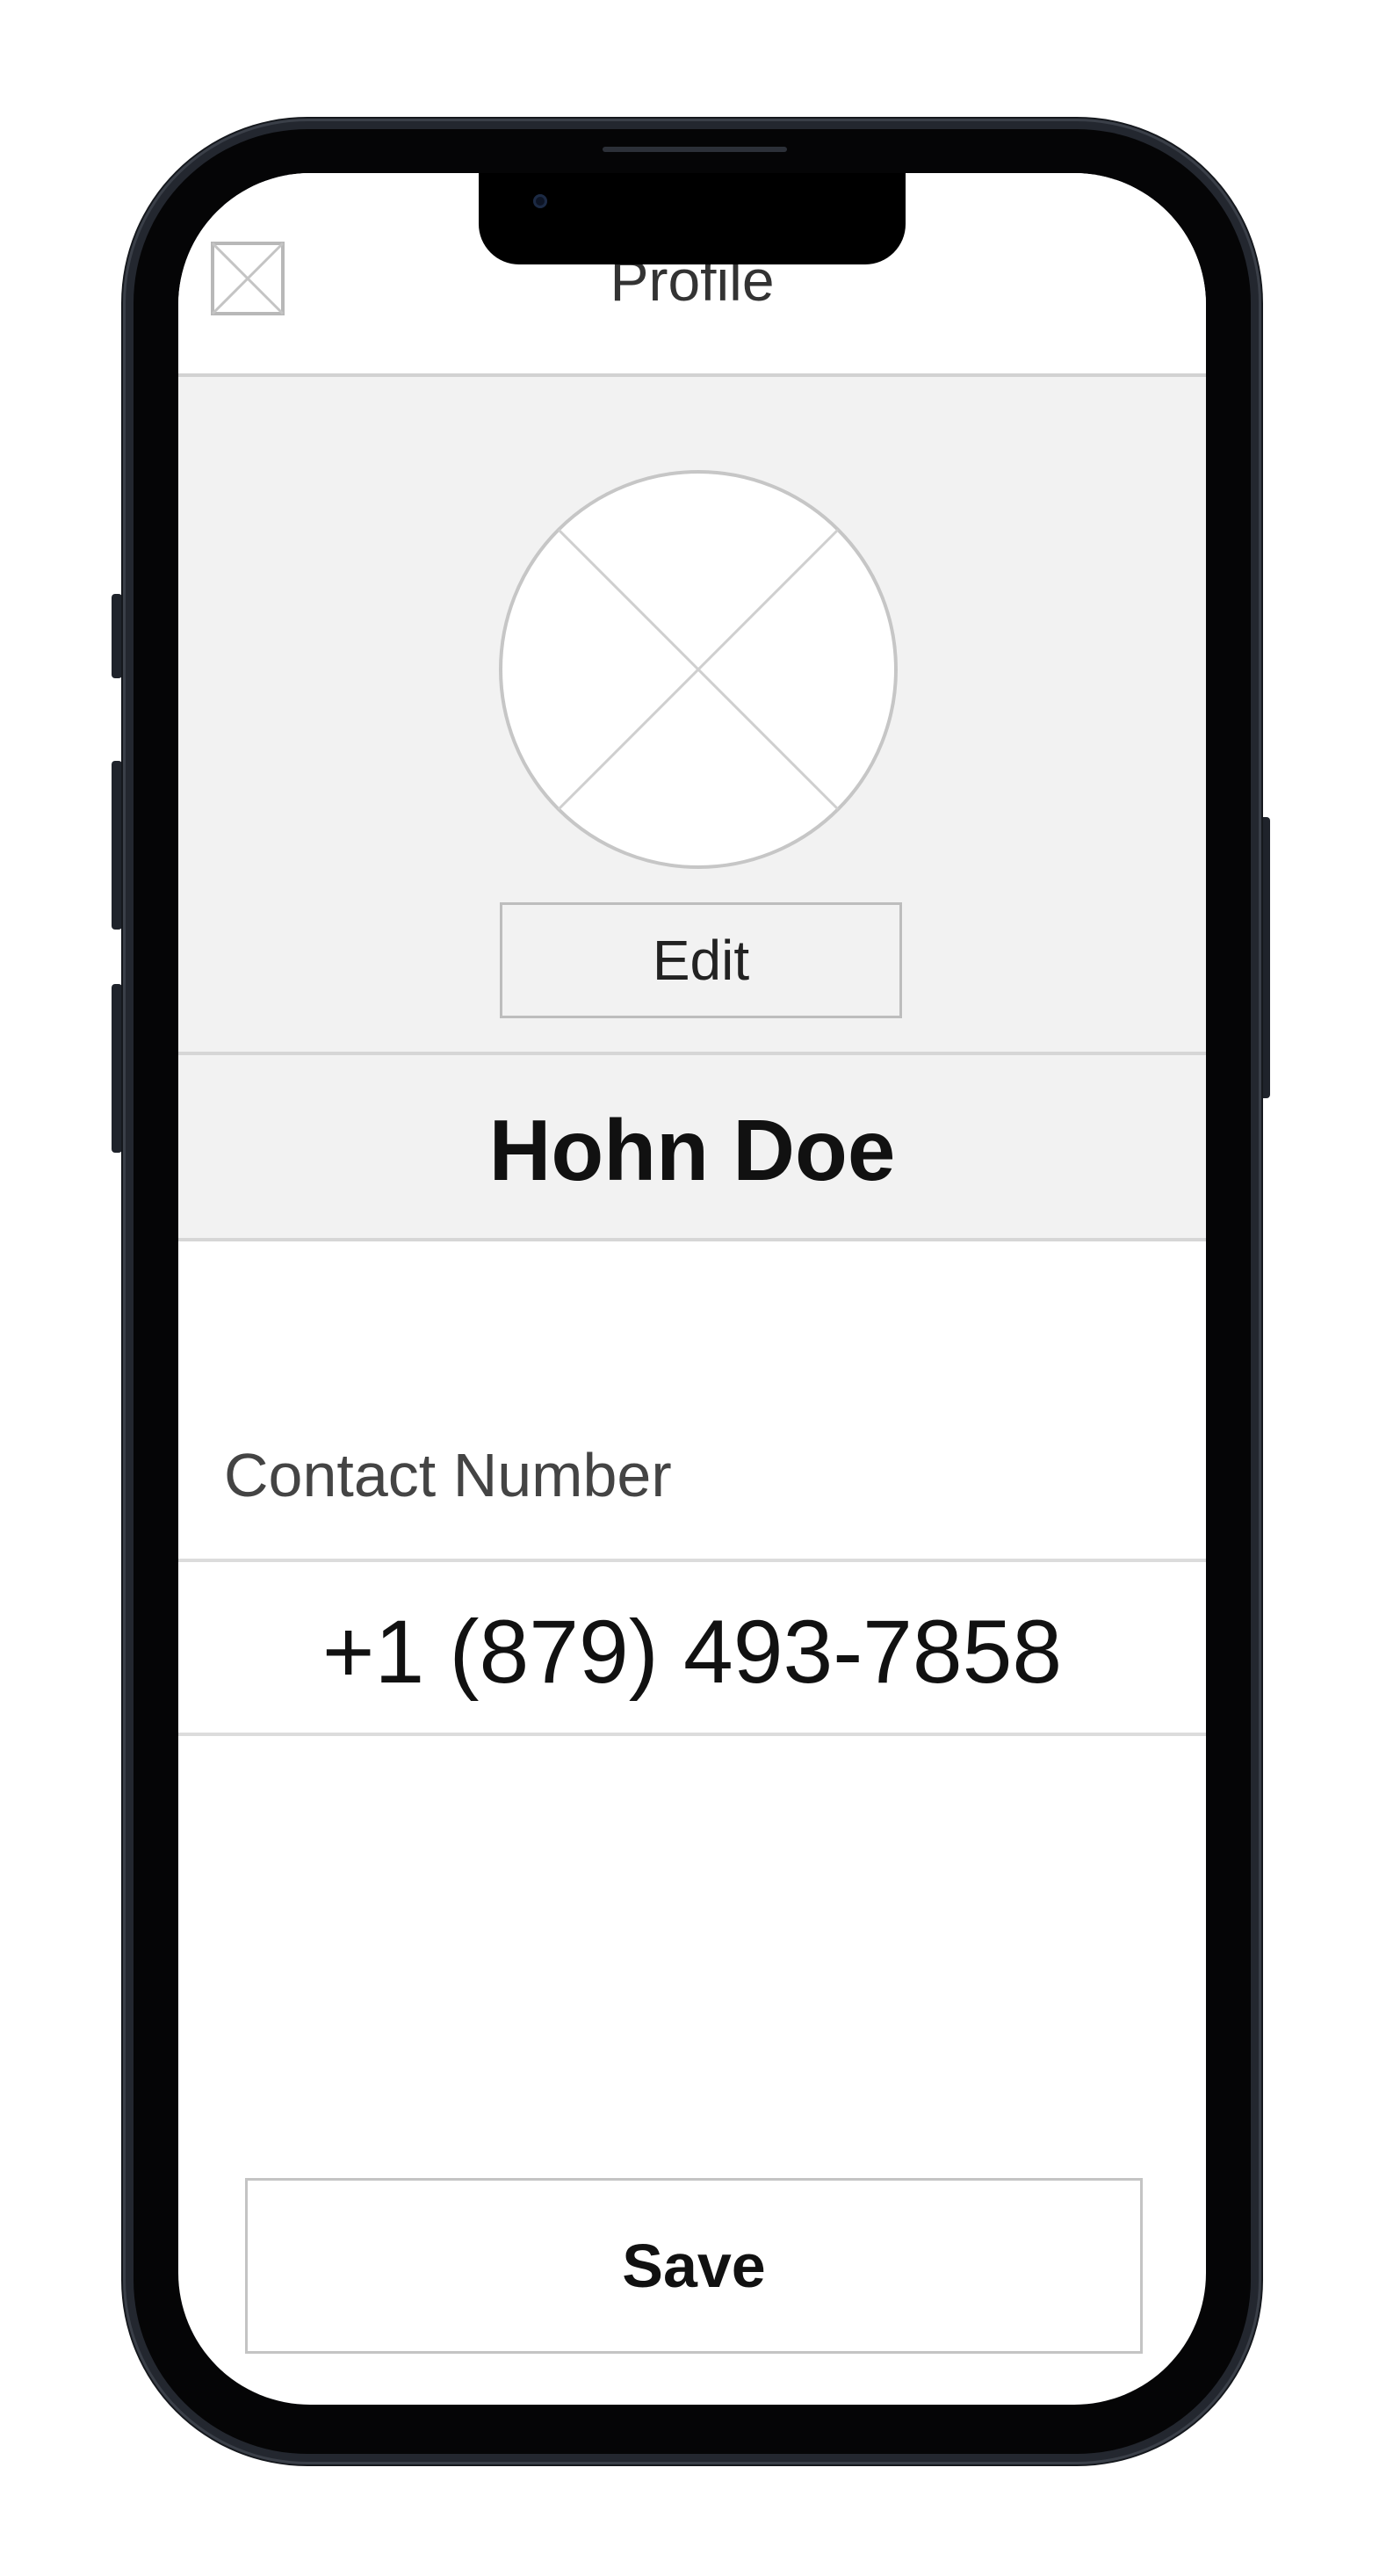 The image size is (1379, 2576). Describe the element at coordinates (117, 1068) in the screenshot. I see `volume-down-button` at that location.